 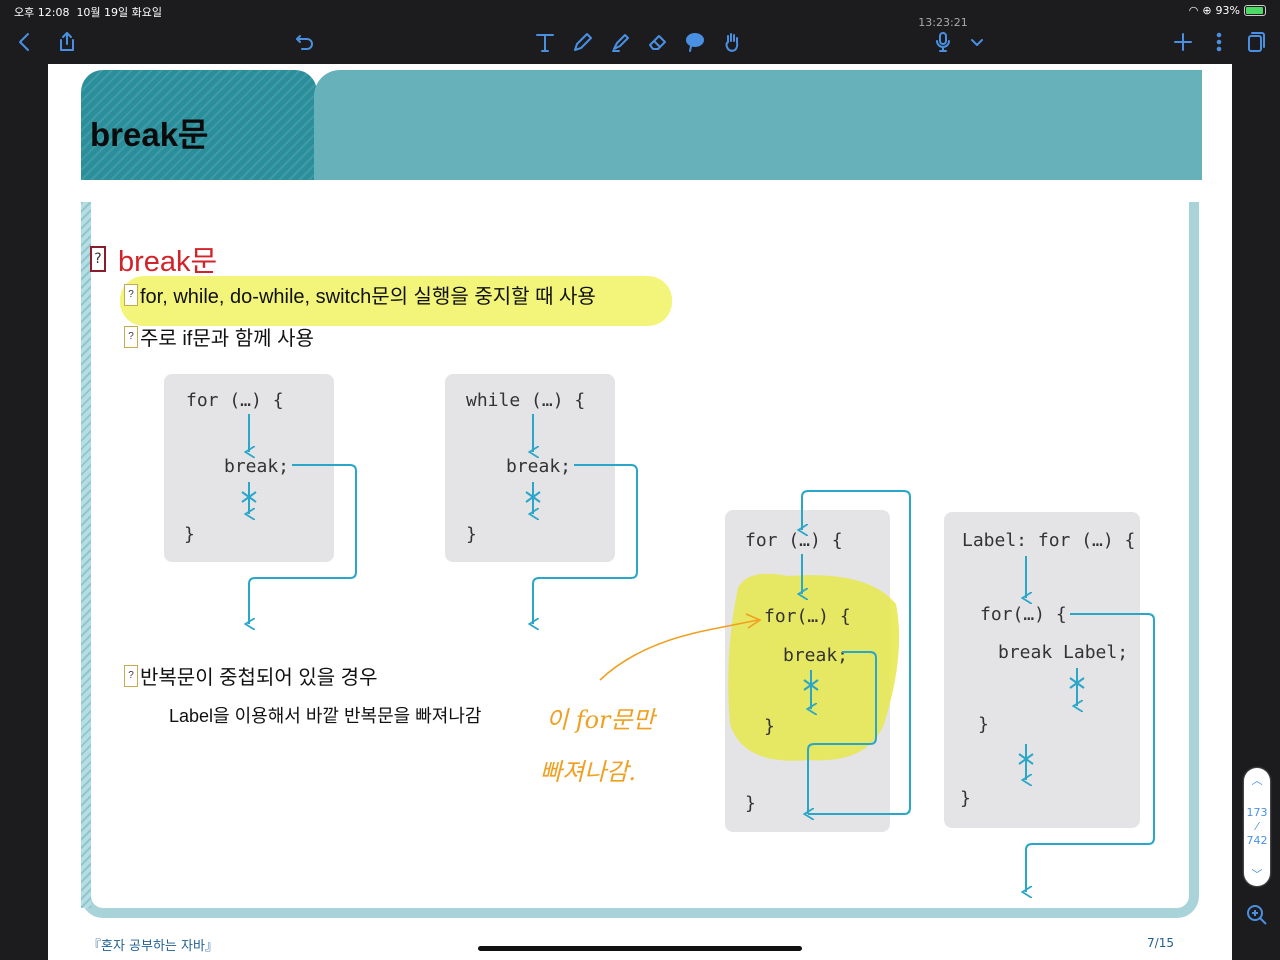 What do you see at coordinates (814, 667) in the screenshot?
I see `nested-loop-highlight` at bounding box center [814, 667].